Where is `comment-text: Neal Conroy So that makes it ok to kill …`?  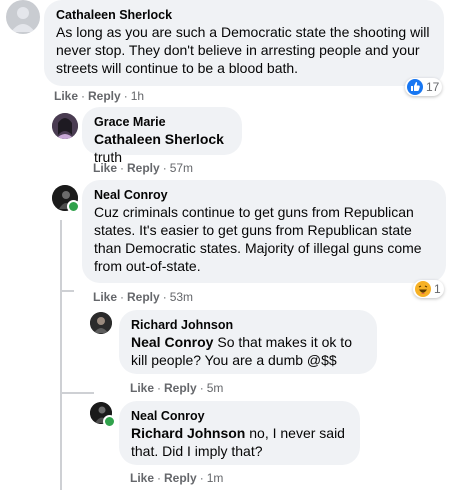
comment-text: Neal Conroy So that makes it ok to kill … is located at coordinates (241, 351).